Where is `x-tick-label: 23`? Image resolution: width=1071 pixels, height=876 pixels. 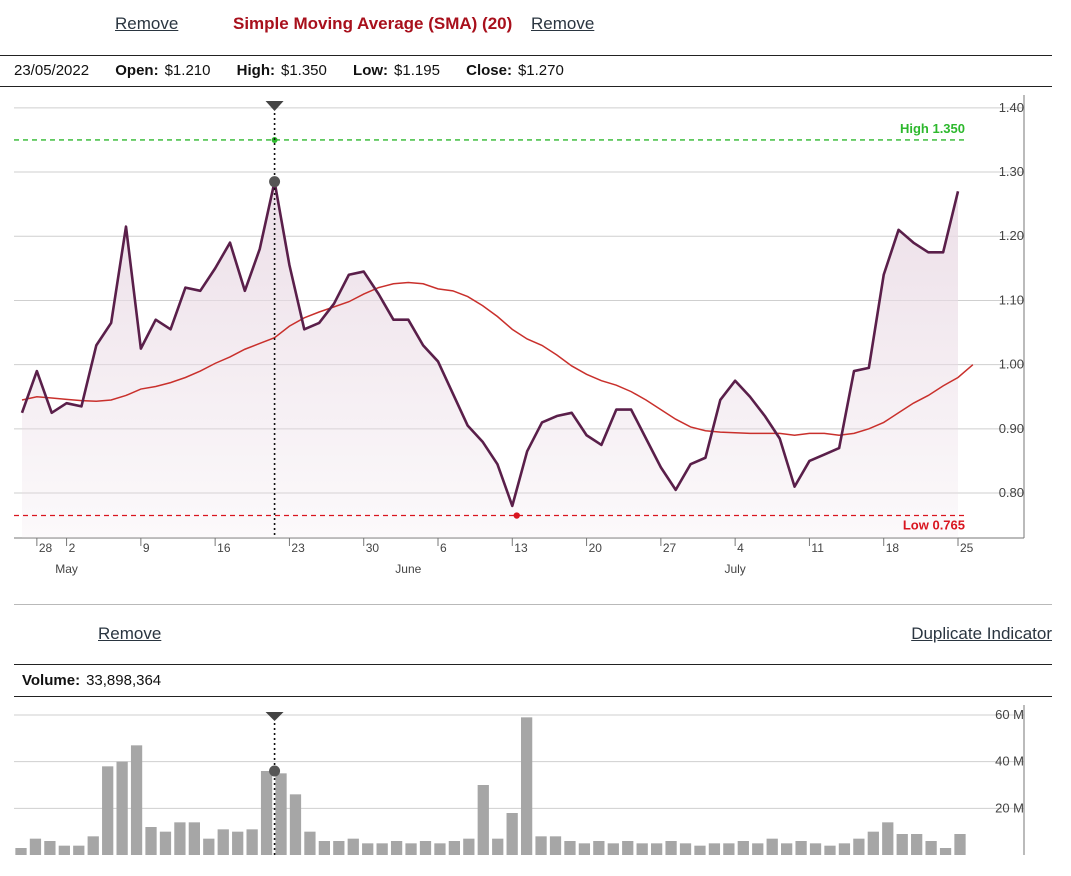
x-tick-label: 23 is located at coordinates (298, 548).